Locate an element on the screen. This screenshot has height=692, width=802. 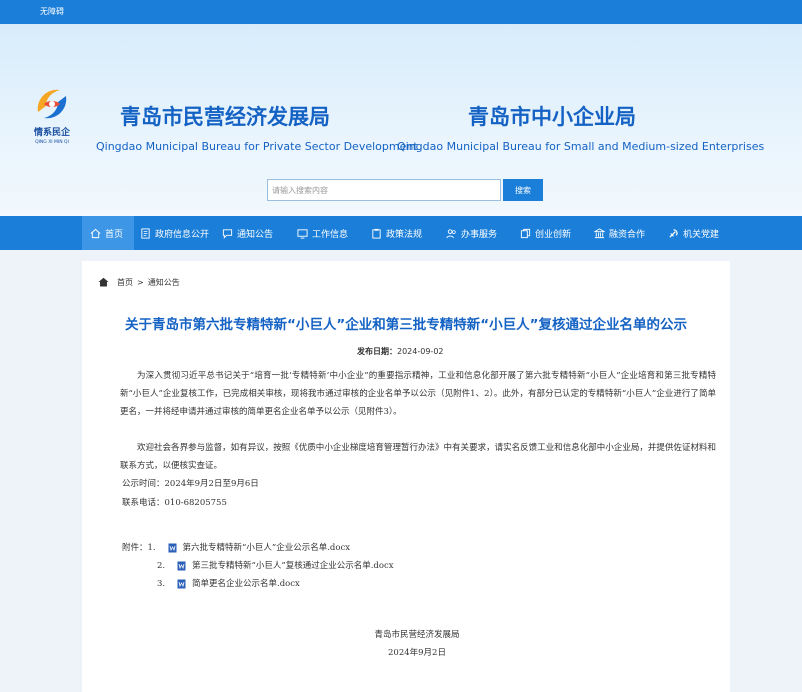
nav-item-label: 机关党建 is located at coordinates (701, 234).